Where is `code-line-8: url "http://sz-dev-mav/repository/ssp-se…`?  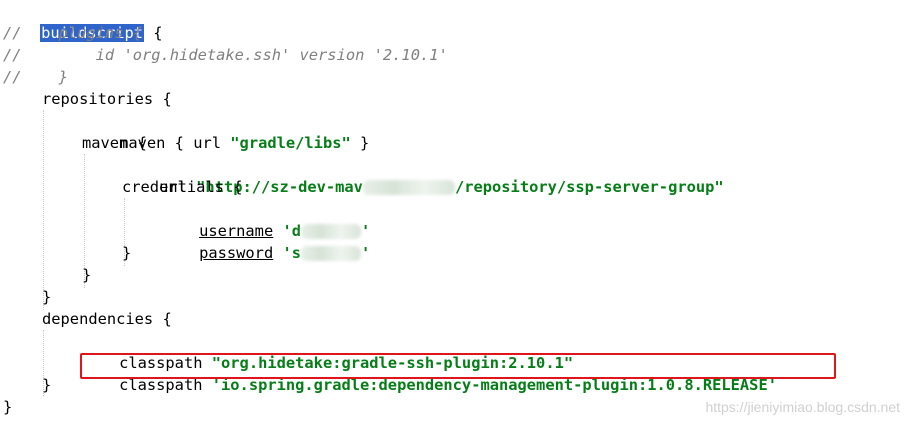
code-line-8: url "http://sz-dev-mav/repository/ssp-se… is located at coordinates (441, 187).